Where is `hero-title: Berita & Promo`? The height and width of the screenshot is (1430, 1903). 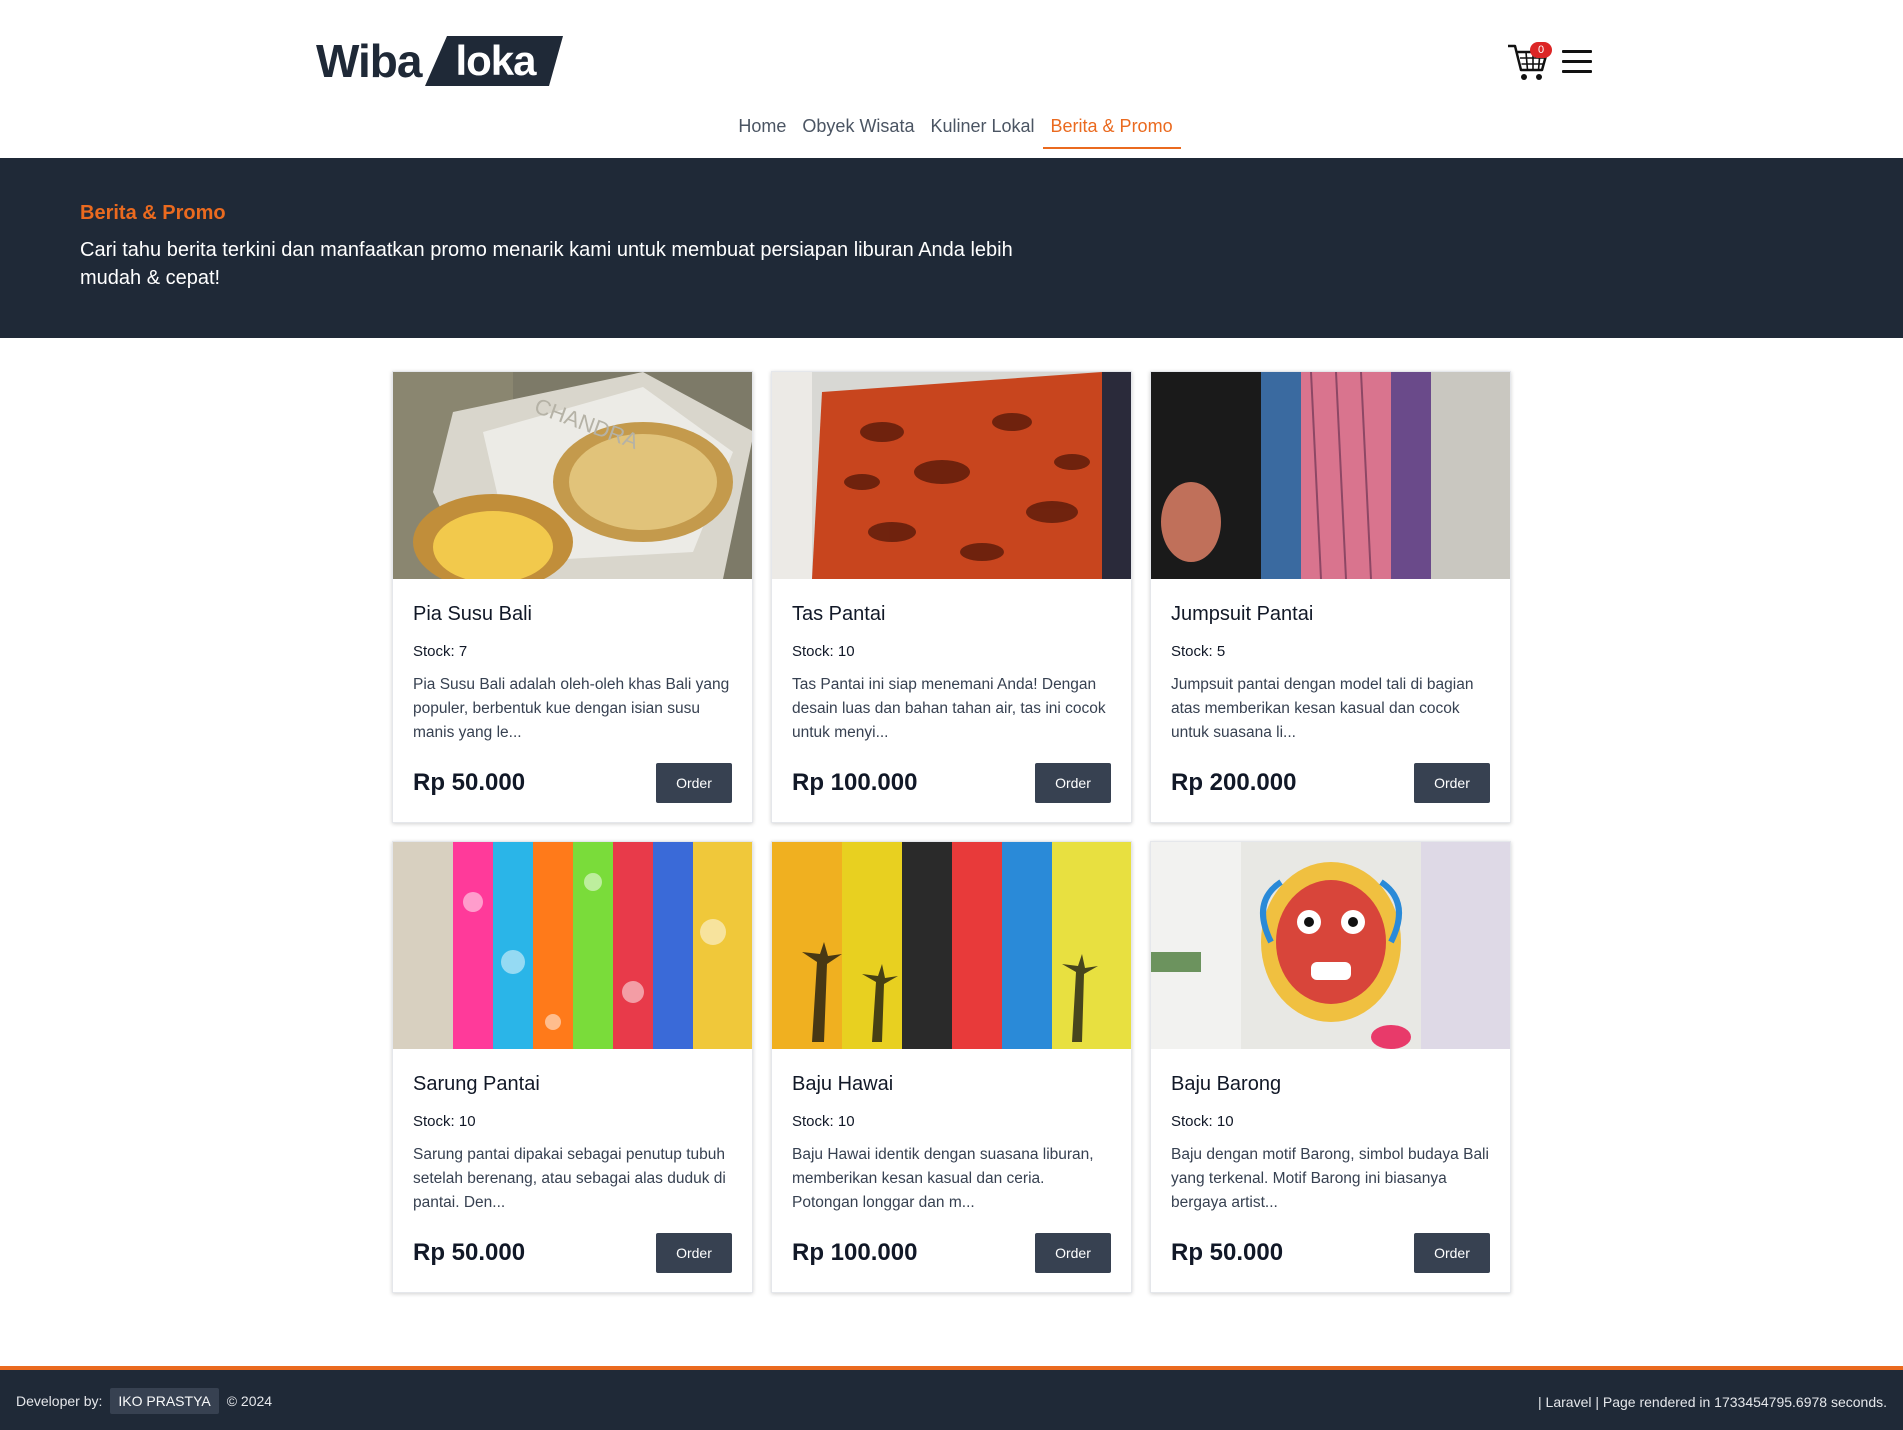
hero-title: Berita & Promo is located at coordinates (153, 213).